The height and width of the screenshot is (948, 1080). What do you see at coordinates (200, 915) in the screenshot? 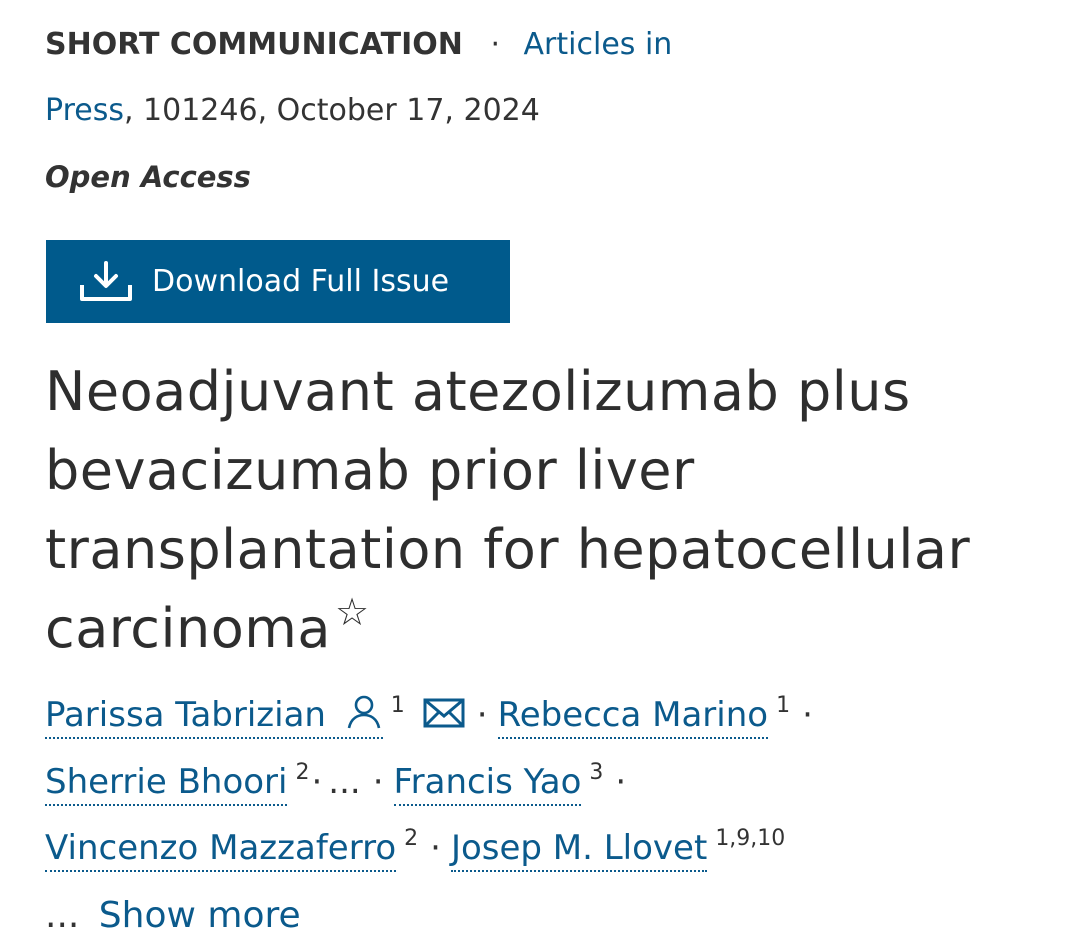
I see `show-more-link: Show more` at bounding box center [200, 915].